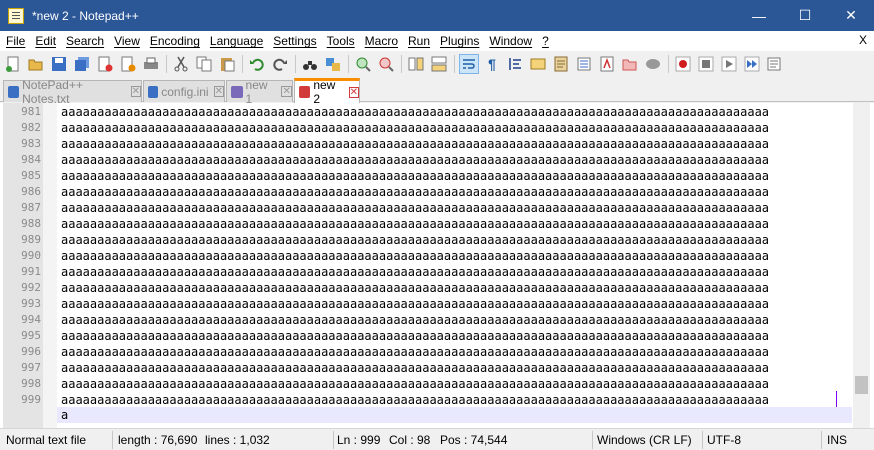 This screenshot has width=874, height=450. I want to click on saved-file-icon, so click(14, 91).